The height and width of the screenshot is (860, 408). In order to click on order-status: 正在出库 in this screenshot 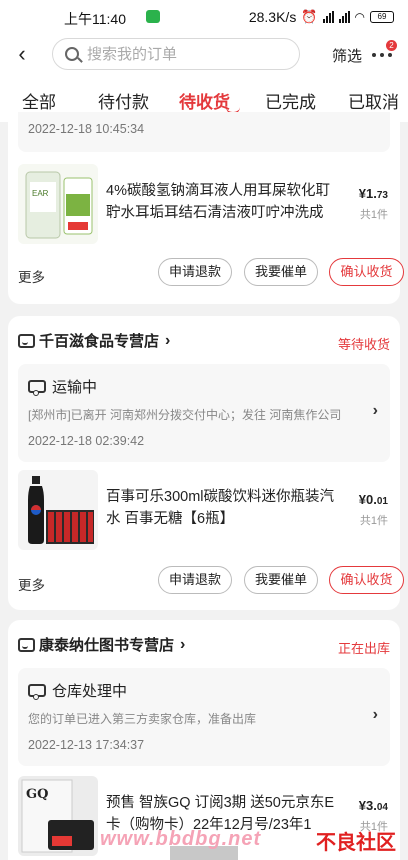, I will do `click(363, 648)`.